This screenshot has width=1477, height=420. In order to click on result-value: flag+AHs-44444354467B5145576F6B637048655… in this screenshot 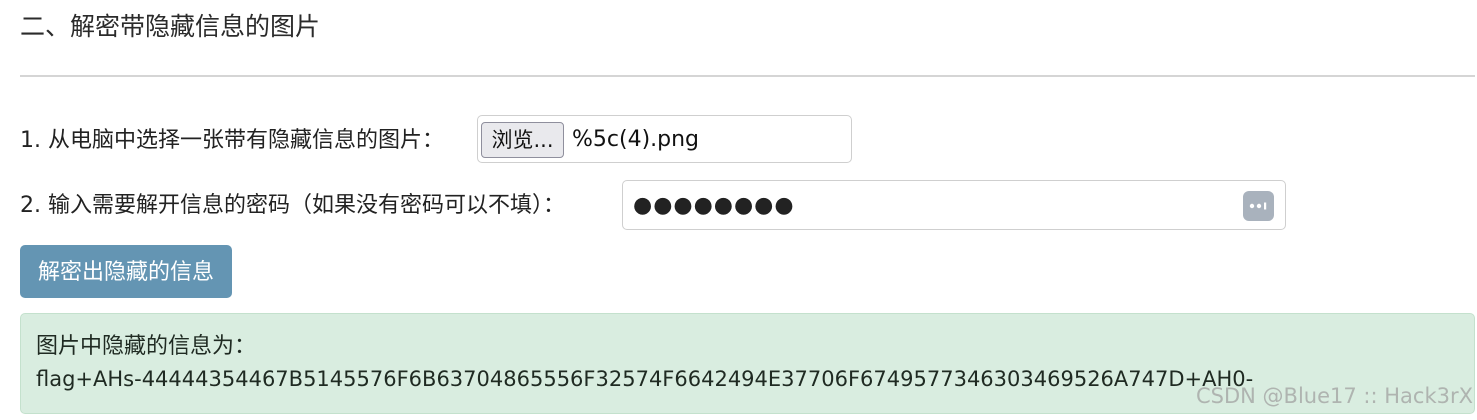, I will do `click(645, 379)`.